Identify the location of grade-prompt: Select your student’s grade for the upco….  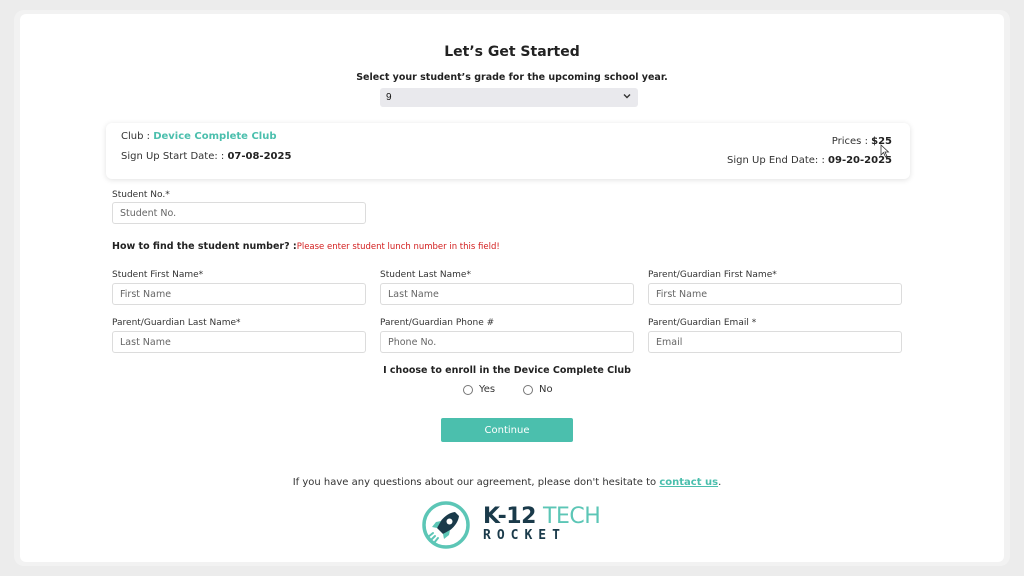
(512, 77).